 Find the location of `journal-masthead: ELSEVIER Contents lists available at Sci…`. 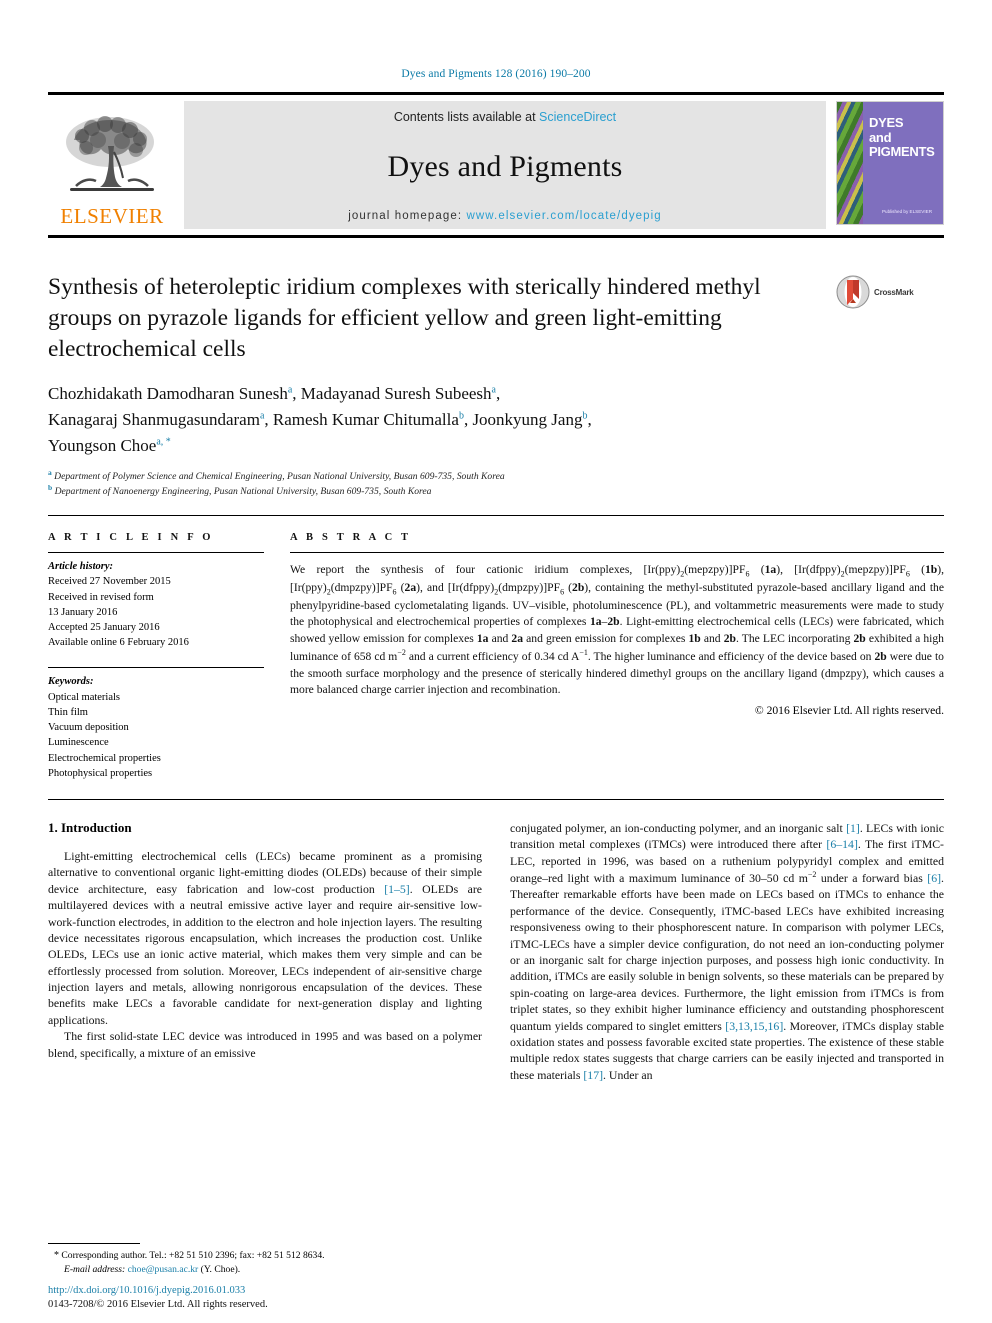

journal-masthead: ELSEVIER Contents lists available at Sci… is located at coordinates (496, 165).